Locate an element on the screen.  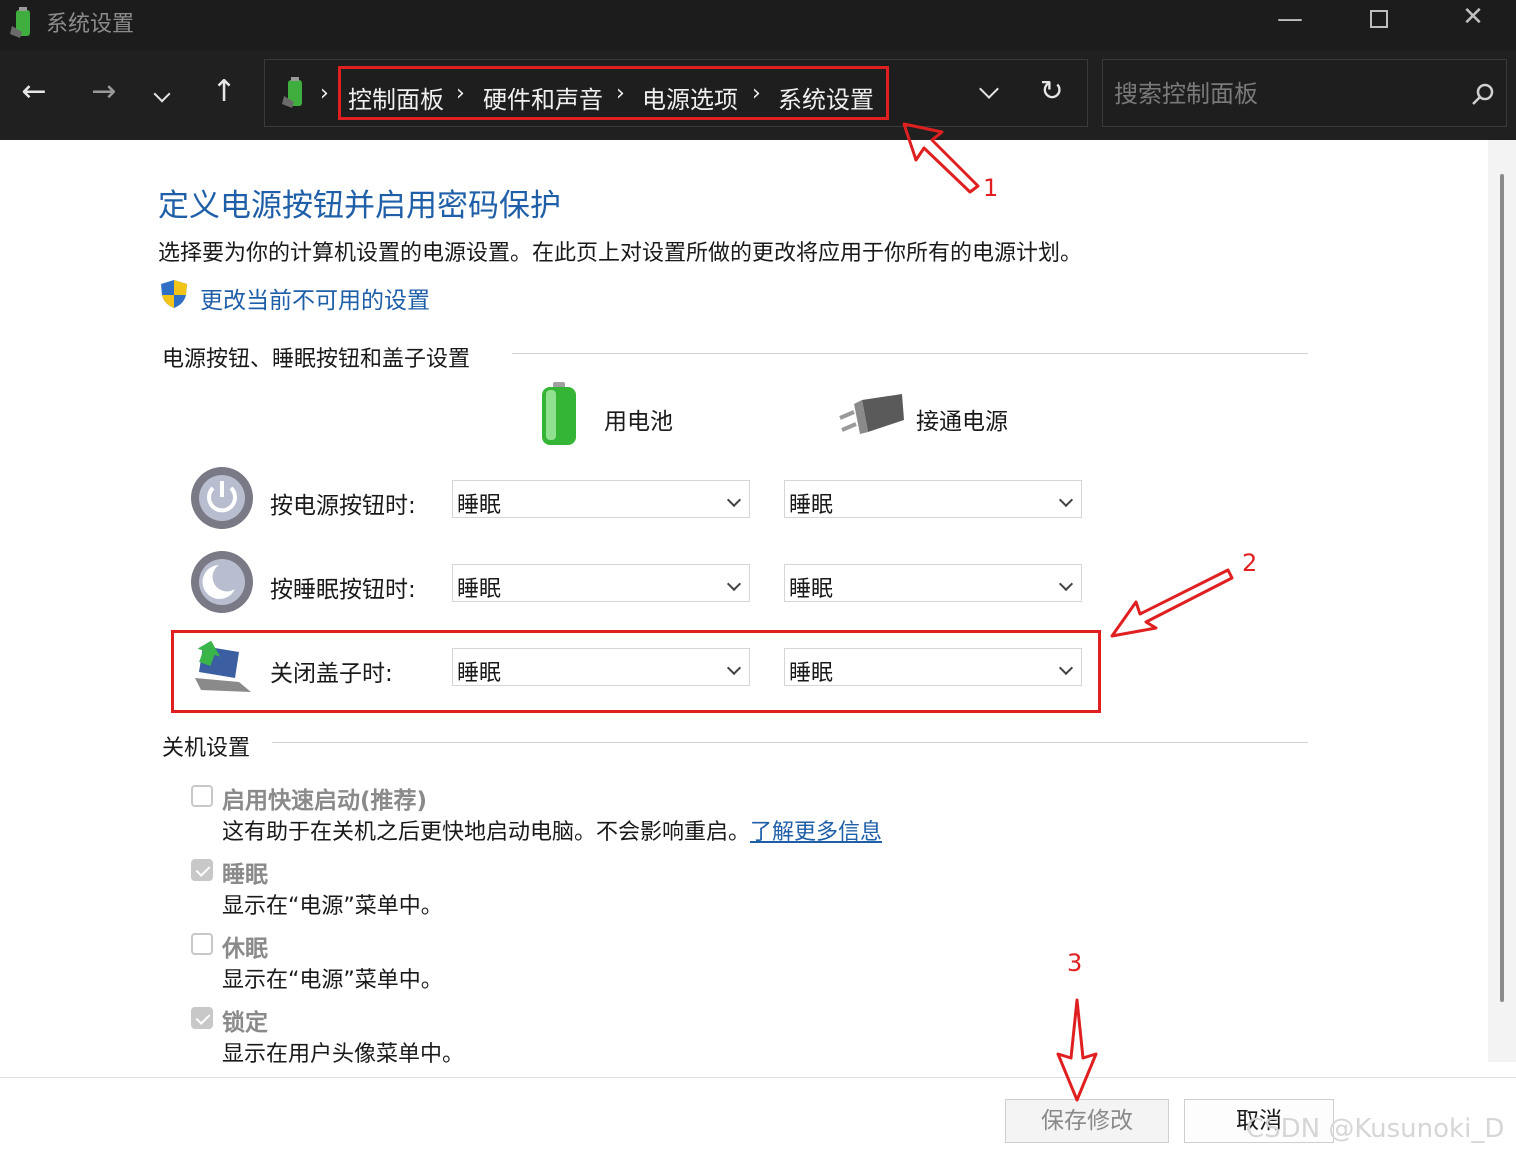
battery-column-header: 用电池 is located at coordinates (638, 422).